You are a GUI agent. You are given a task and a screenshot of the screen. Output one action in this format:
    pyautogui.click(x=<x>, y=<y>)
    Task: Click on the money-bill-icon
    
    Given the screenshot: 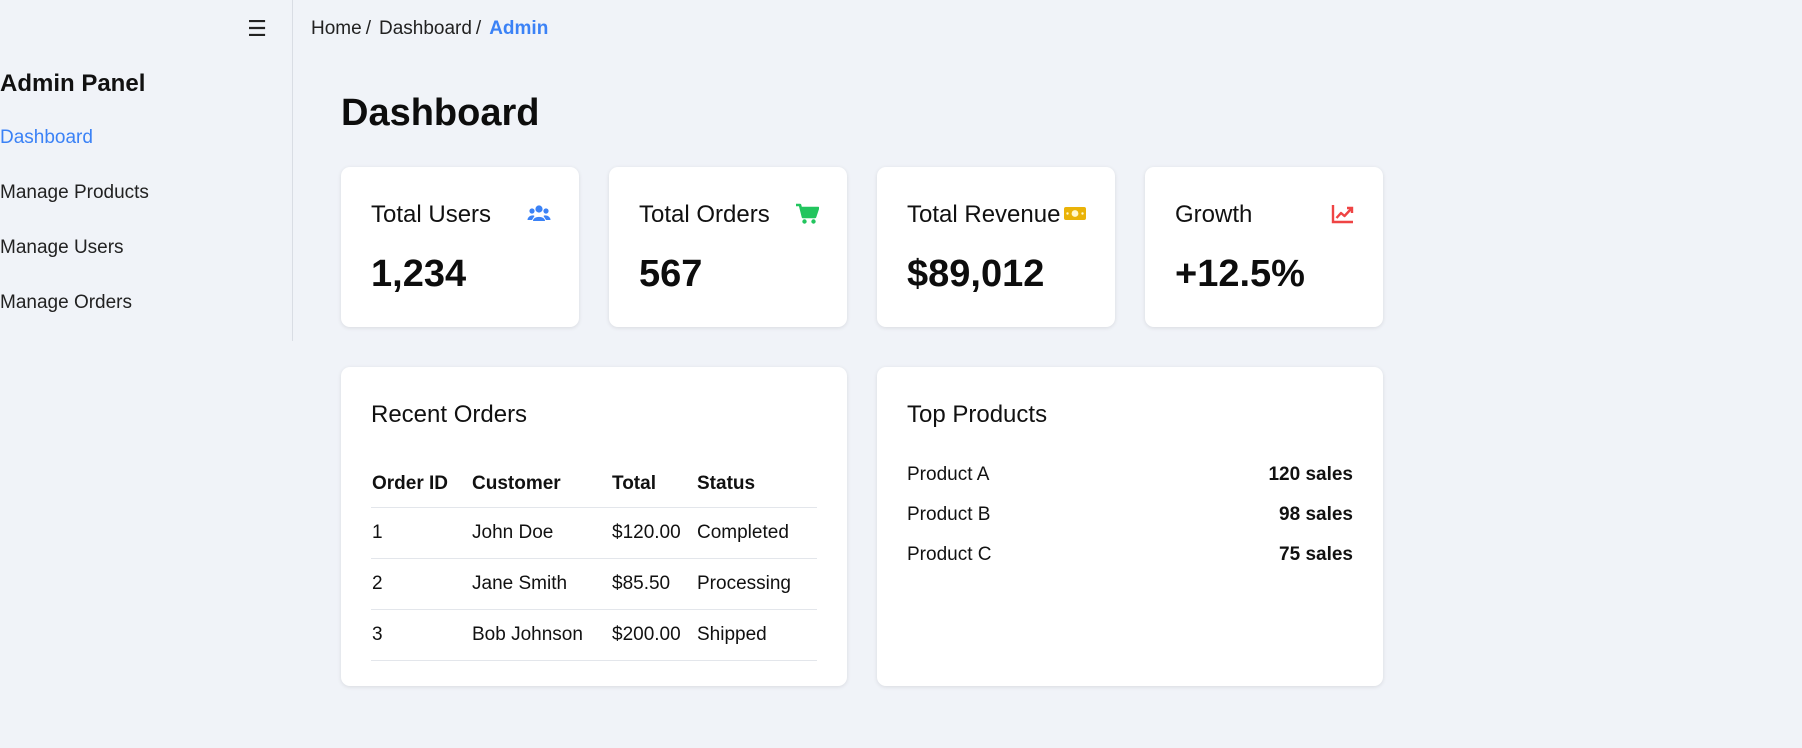 What is the action you would take?
    pyautogui.click(x=1075, y=213)
    